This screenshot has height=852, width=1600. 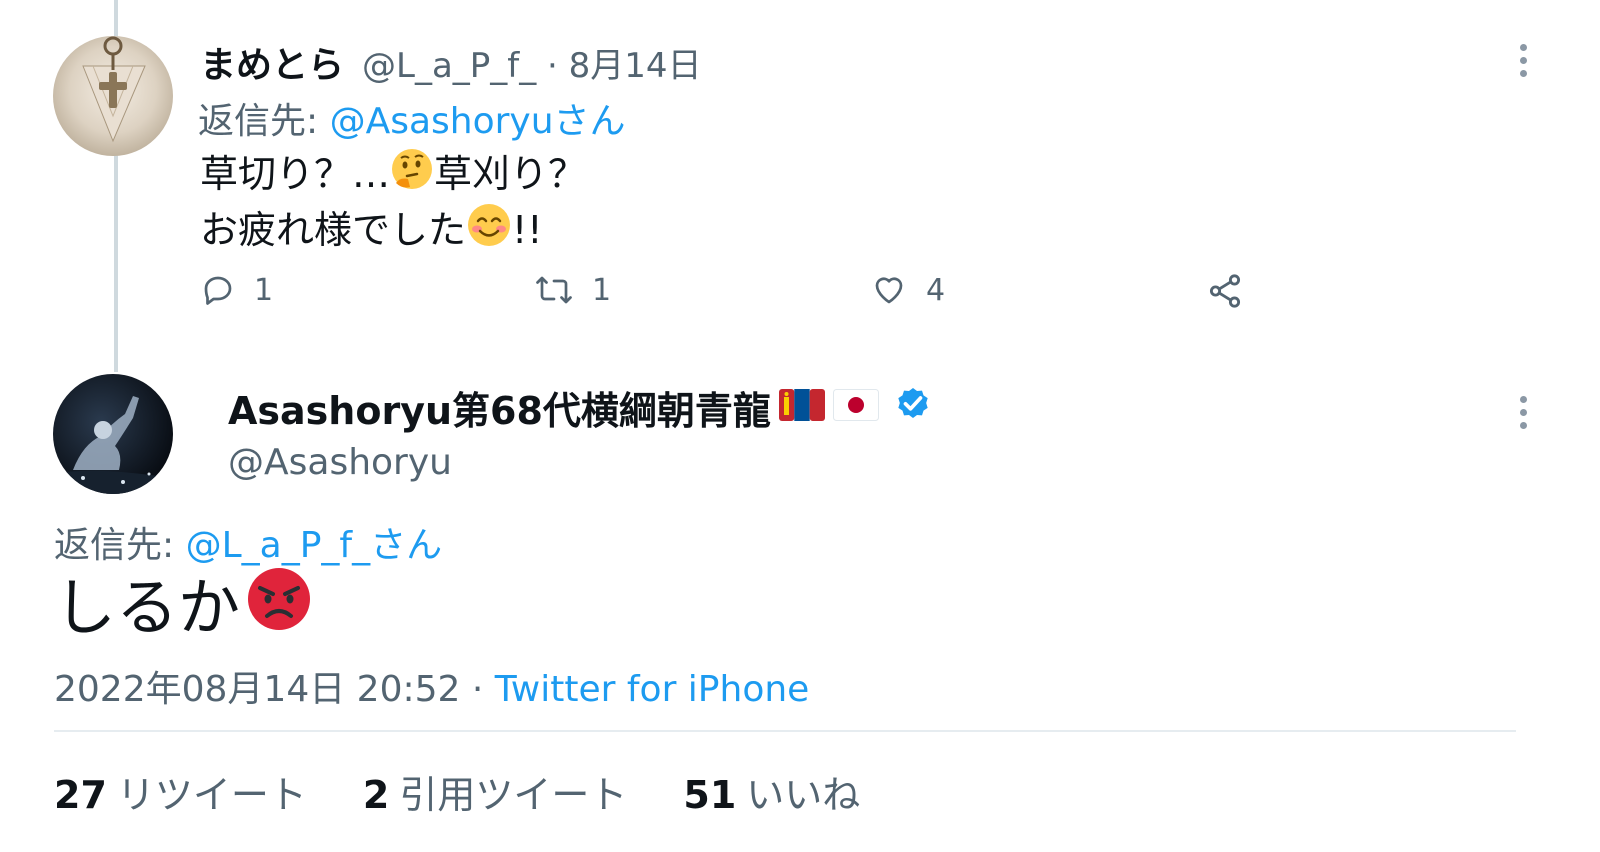 I want to click on like-button: 4, so click(x=907, y=290).